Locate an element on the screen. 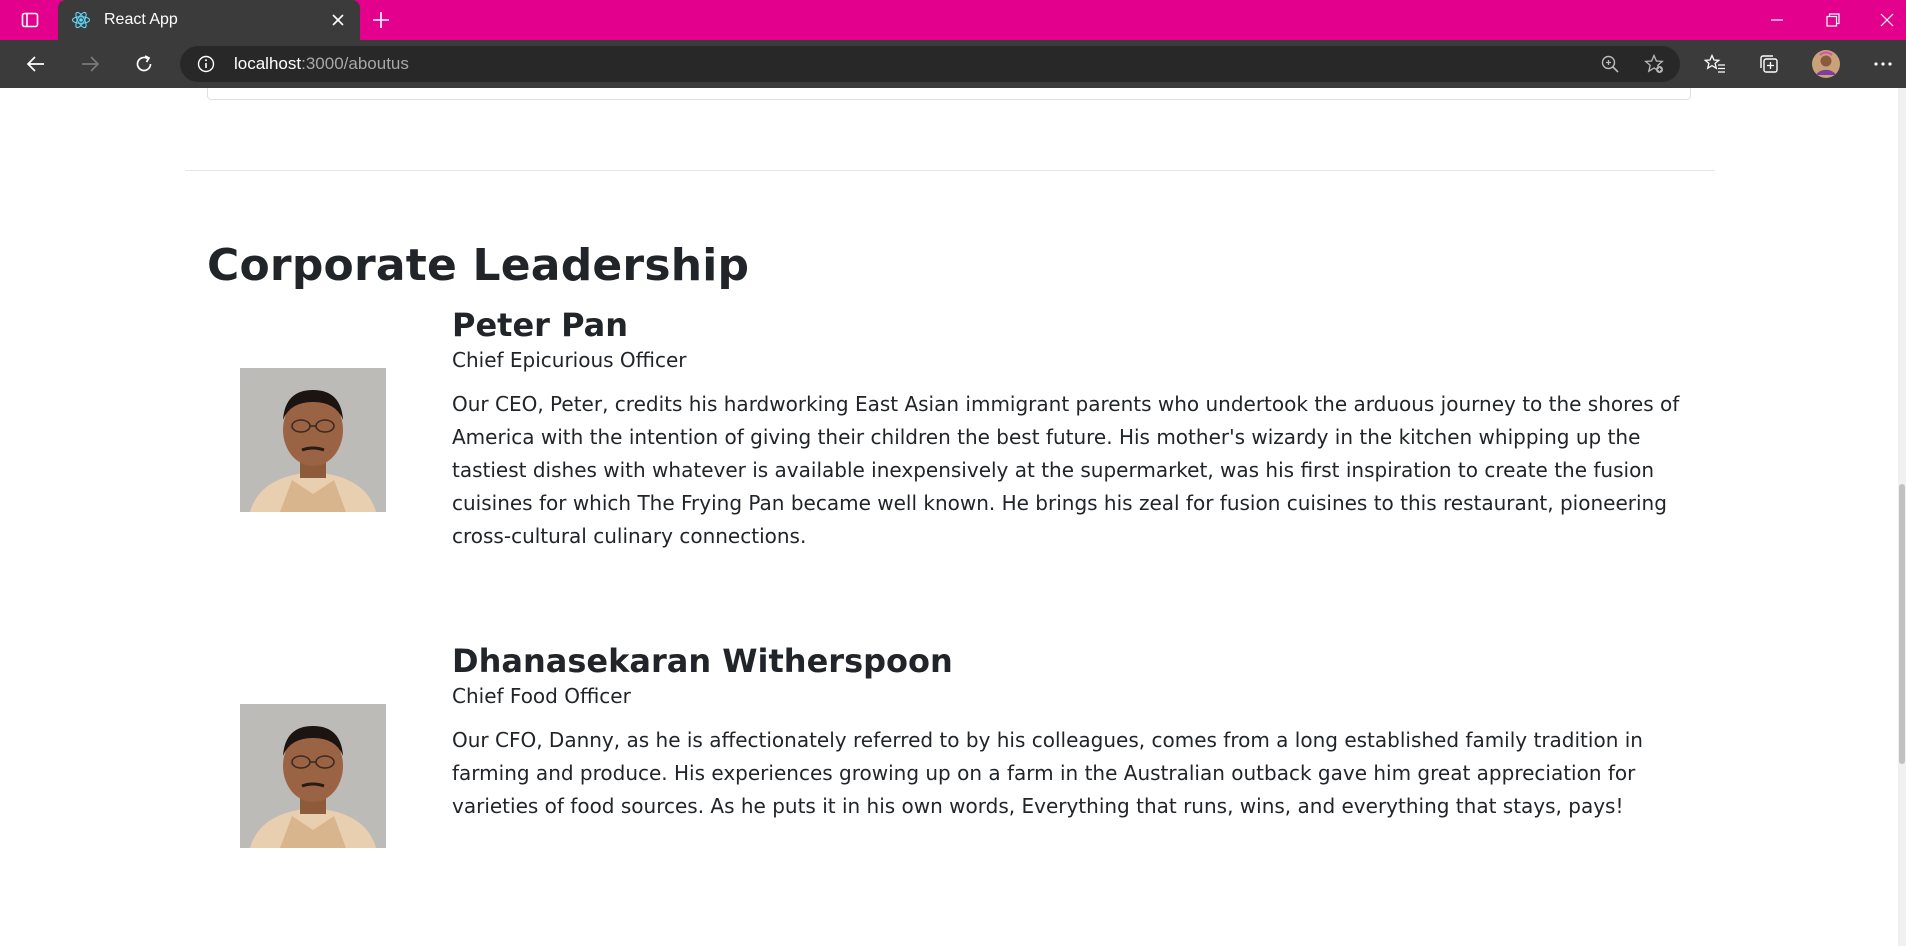  close-window-icon is located at coordinates (1887, 20).